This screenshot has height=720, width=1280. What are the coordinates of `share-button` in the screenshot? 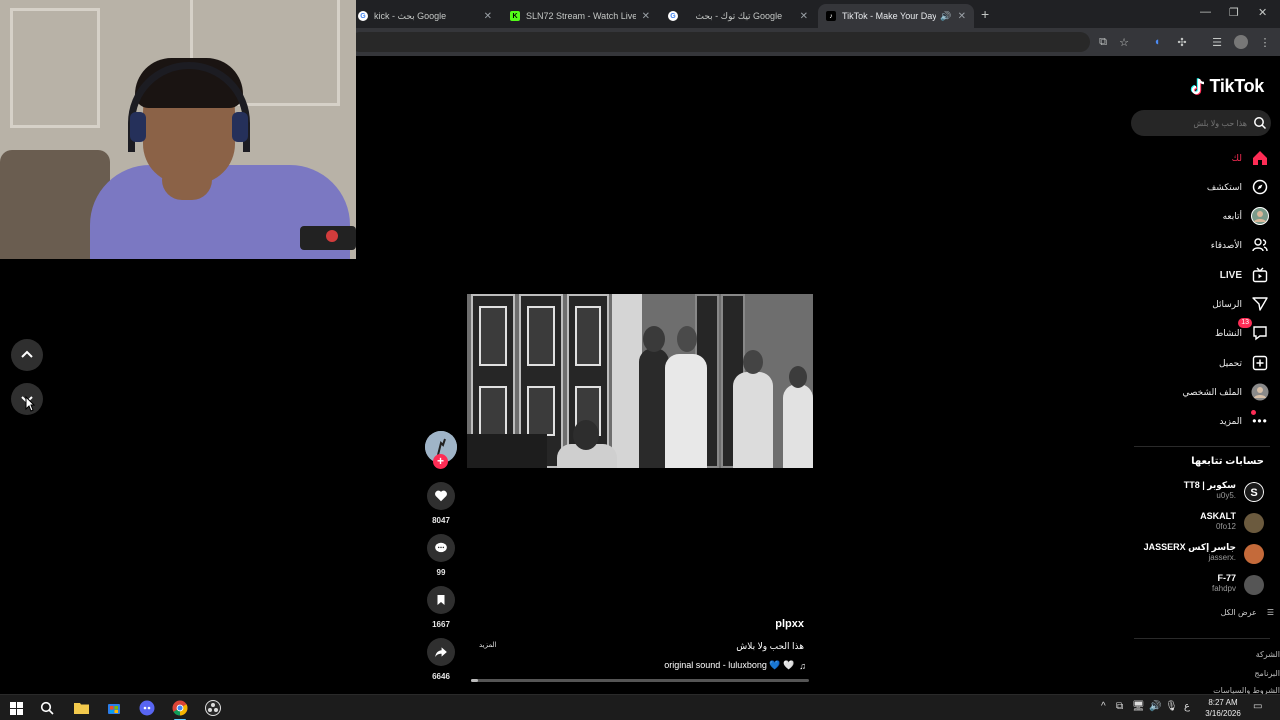 It's located at (441, 652).